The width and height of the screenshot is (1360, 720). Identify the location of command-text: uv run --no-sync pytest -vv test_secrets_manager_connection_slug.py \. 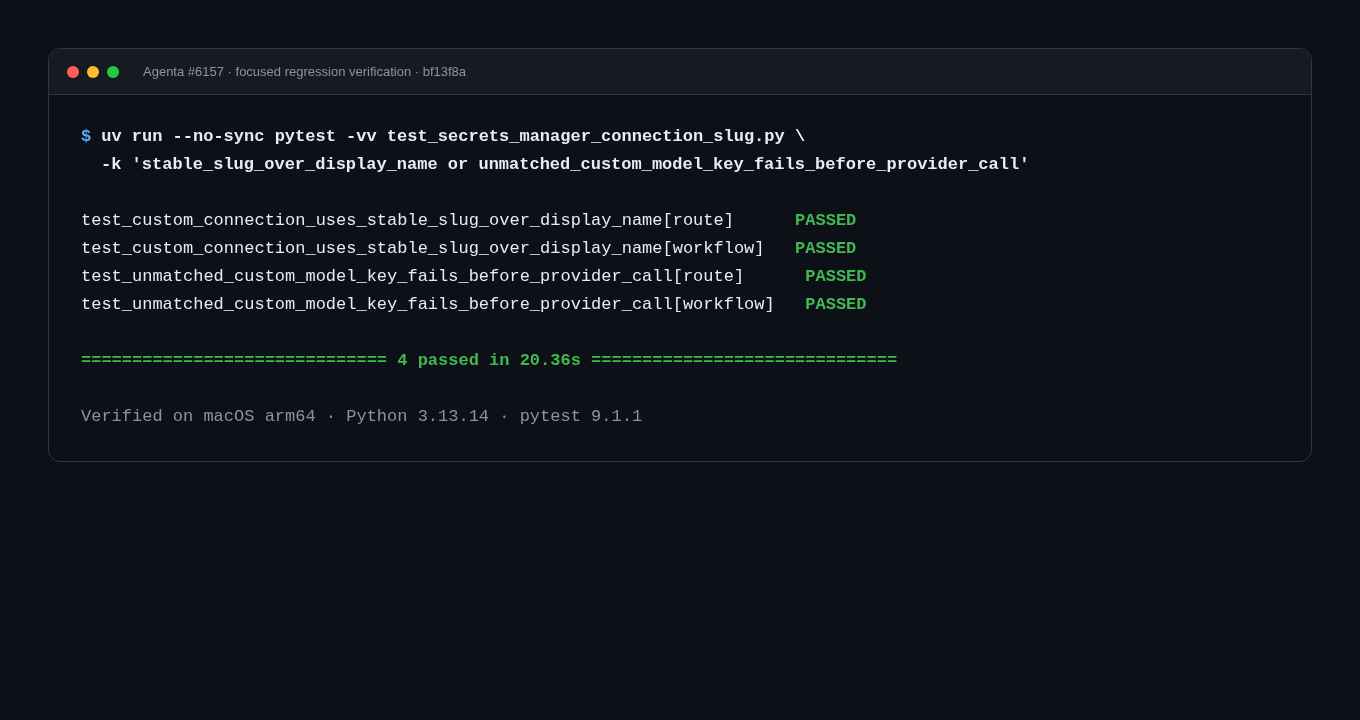
(453, 137).